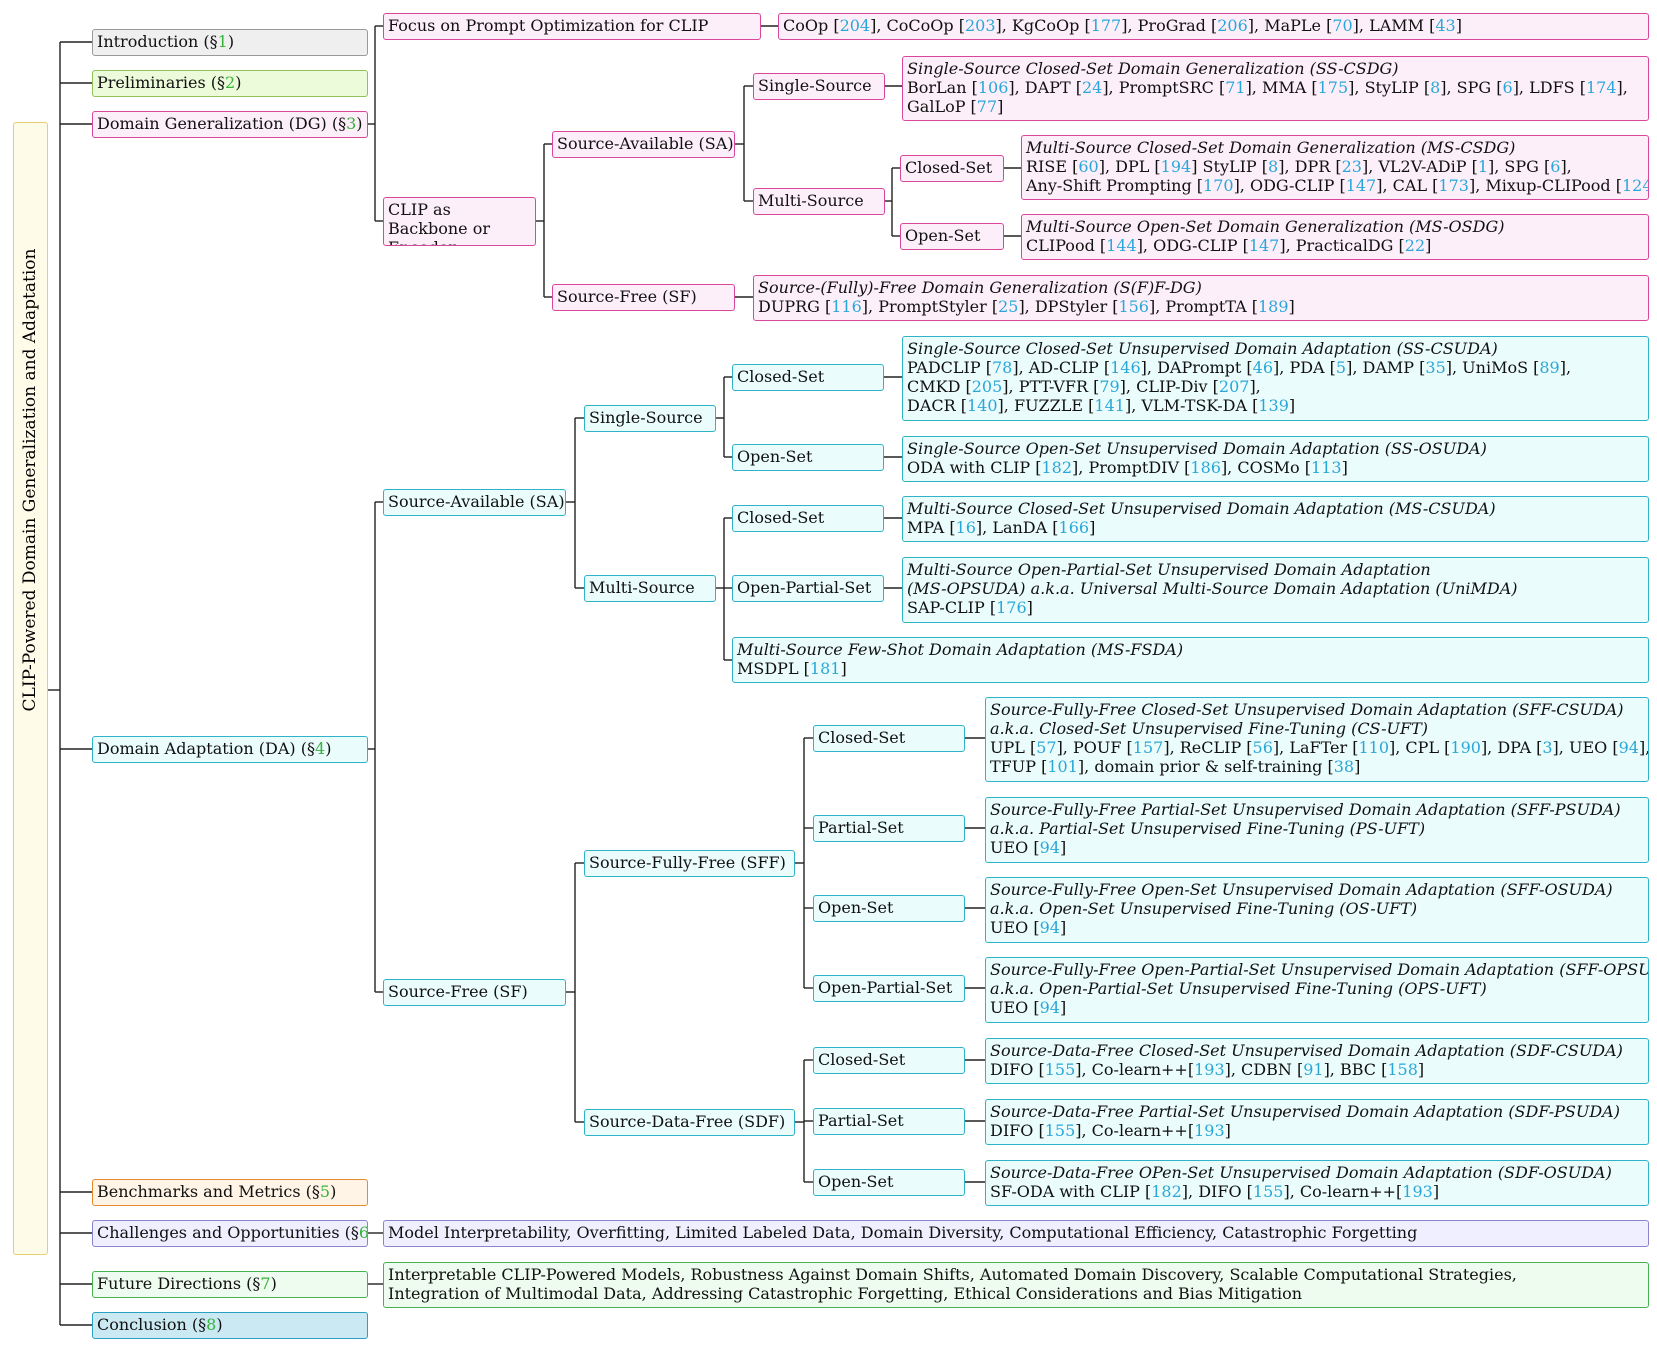 This screenshot has height=1351, width=1657. Describe the element at coordinates (459, 221) in the screenshot. I see `dg-clip-backbone: CLIP as Backbone or Encoder` at that location.